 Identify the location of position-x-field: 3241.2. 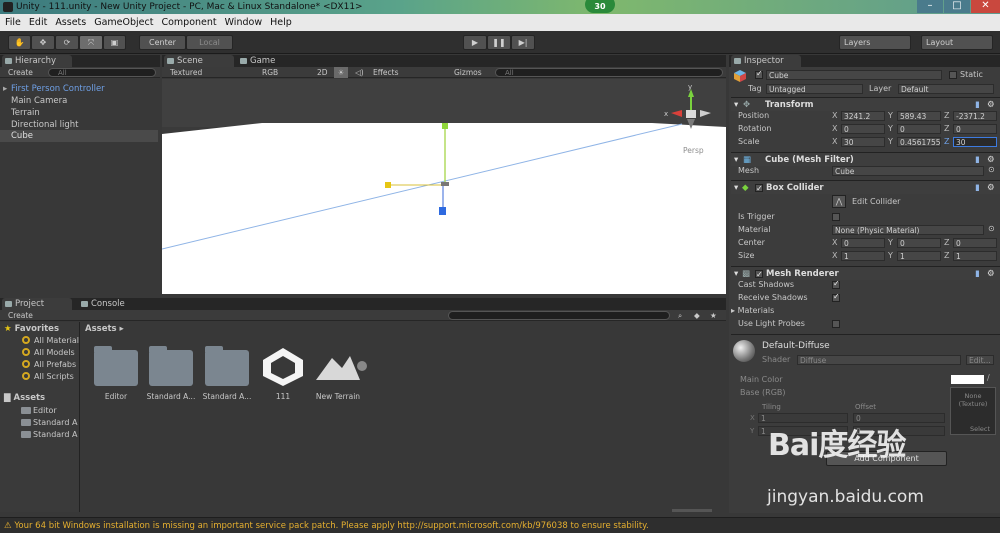
(863, 116).